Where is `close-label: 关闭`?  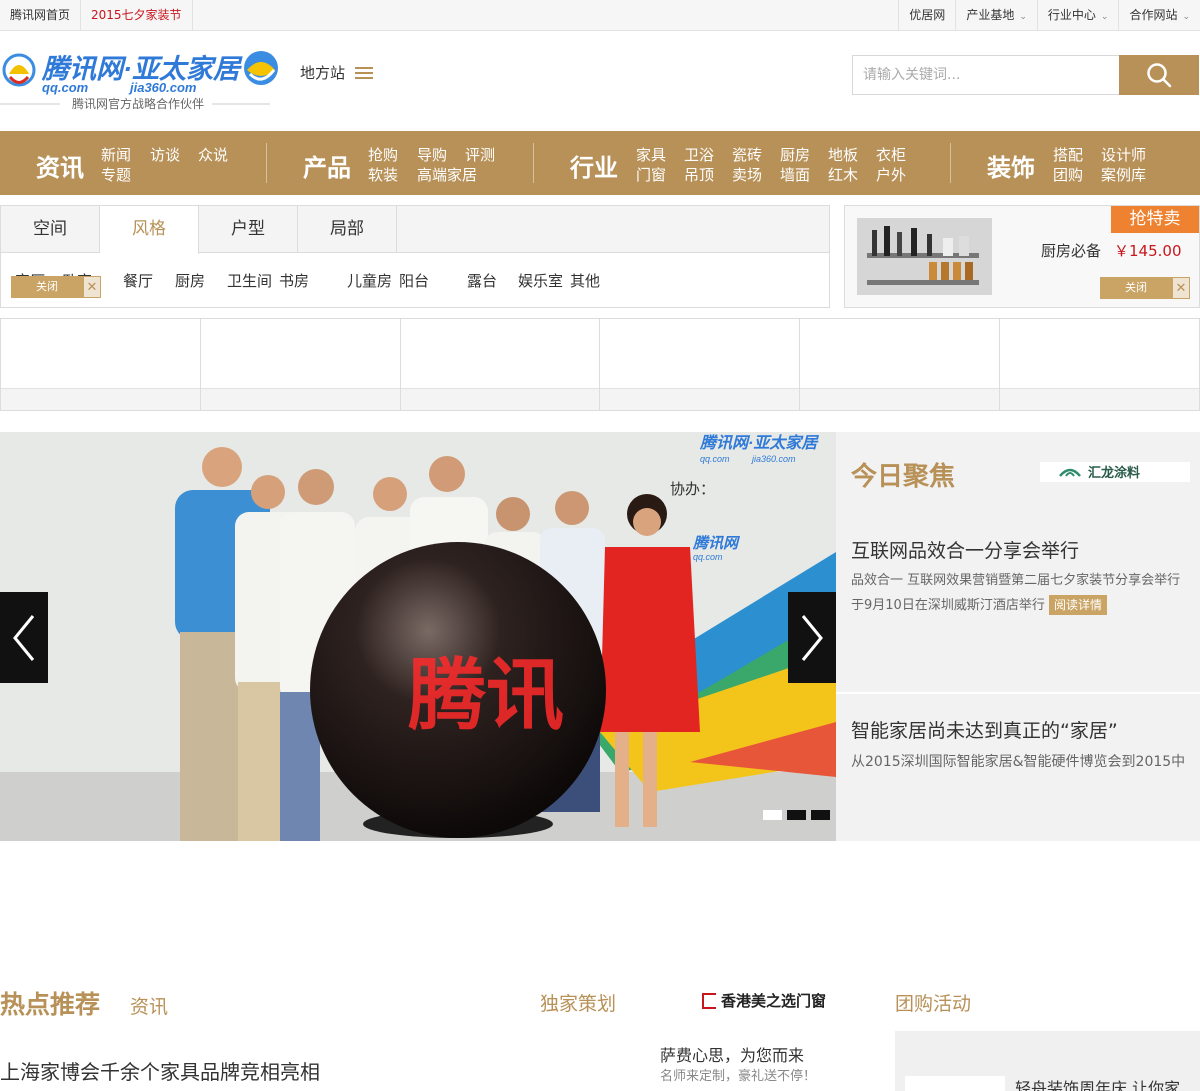 close-label: 关闭 is located at coordinates (47, 287).